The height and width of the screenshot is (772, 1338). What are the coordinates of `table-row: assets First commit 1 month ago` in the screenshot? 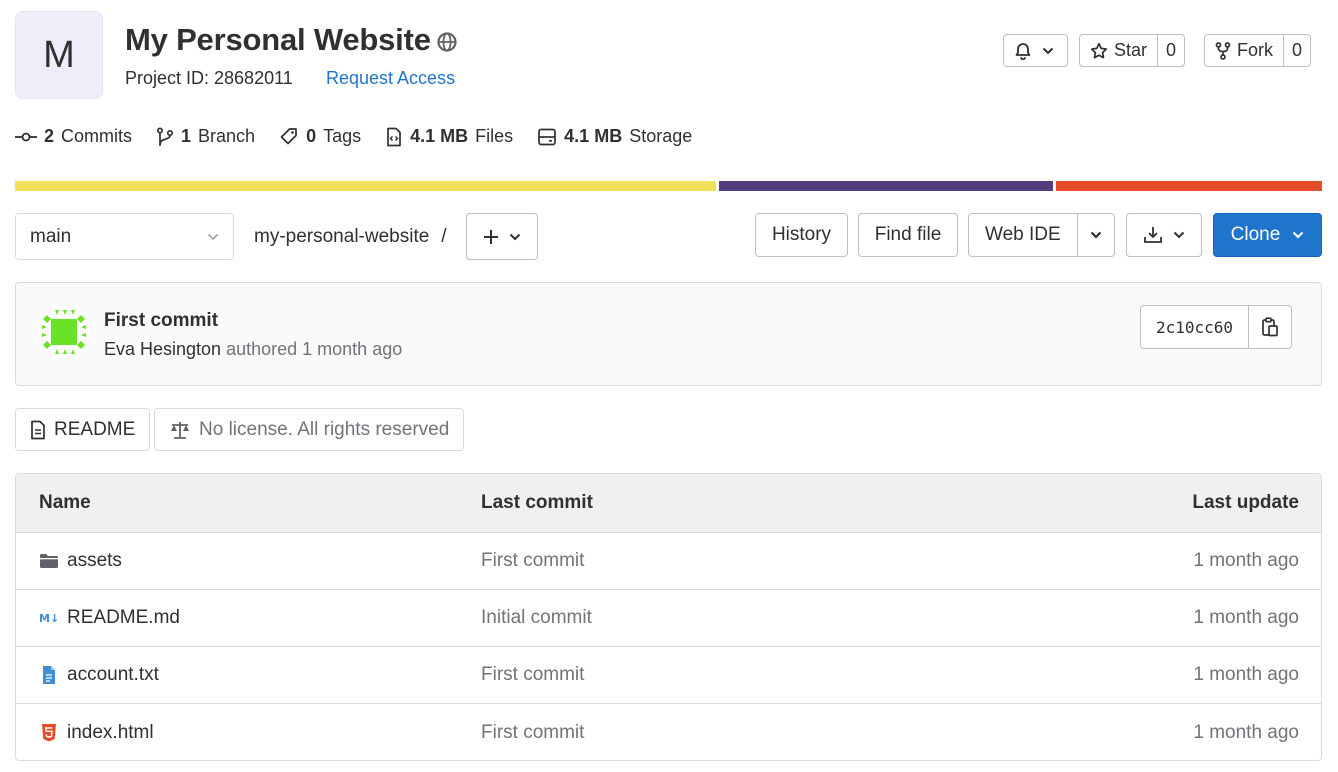 It's located at (668, 561).